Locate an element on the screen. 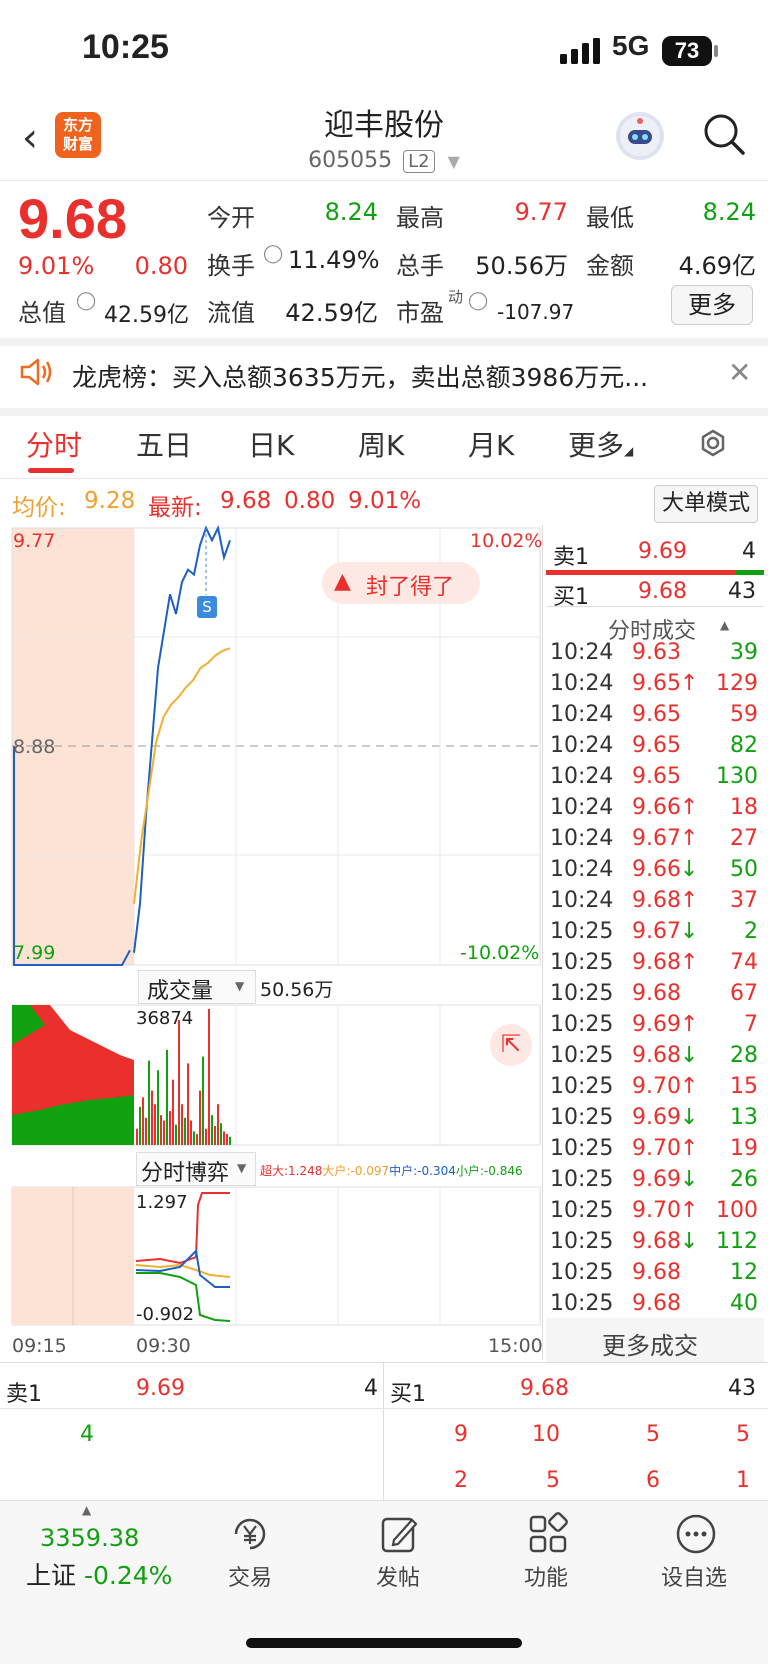 This screenshot has width=768, height=1664. trade-row: 10:24 9.65 130 is located at coordinates (654, 779).